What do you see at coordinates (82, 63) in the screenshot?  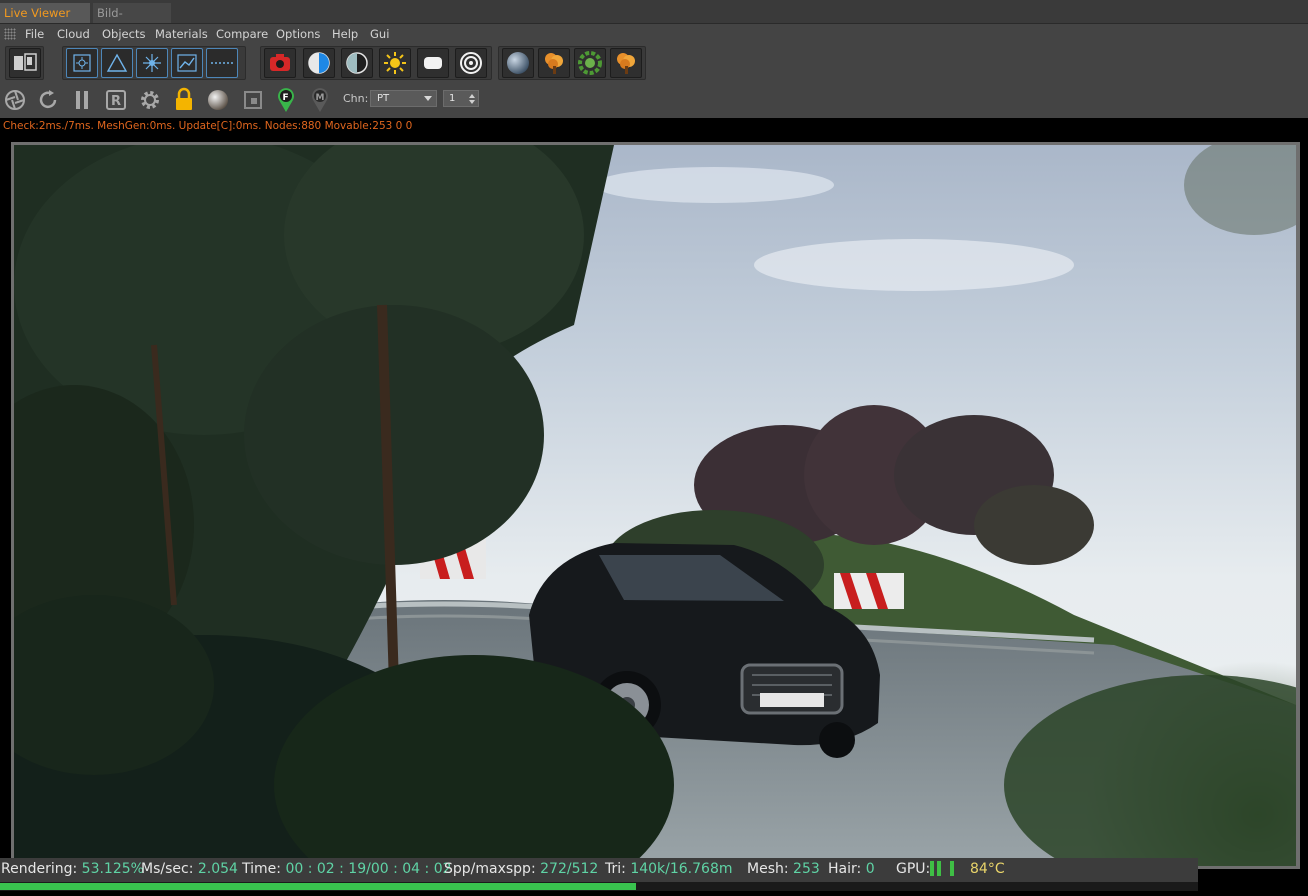 I see `settings-render-icon` at bounding box center [82, 63].